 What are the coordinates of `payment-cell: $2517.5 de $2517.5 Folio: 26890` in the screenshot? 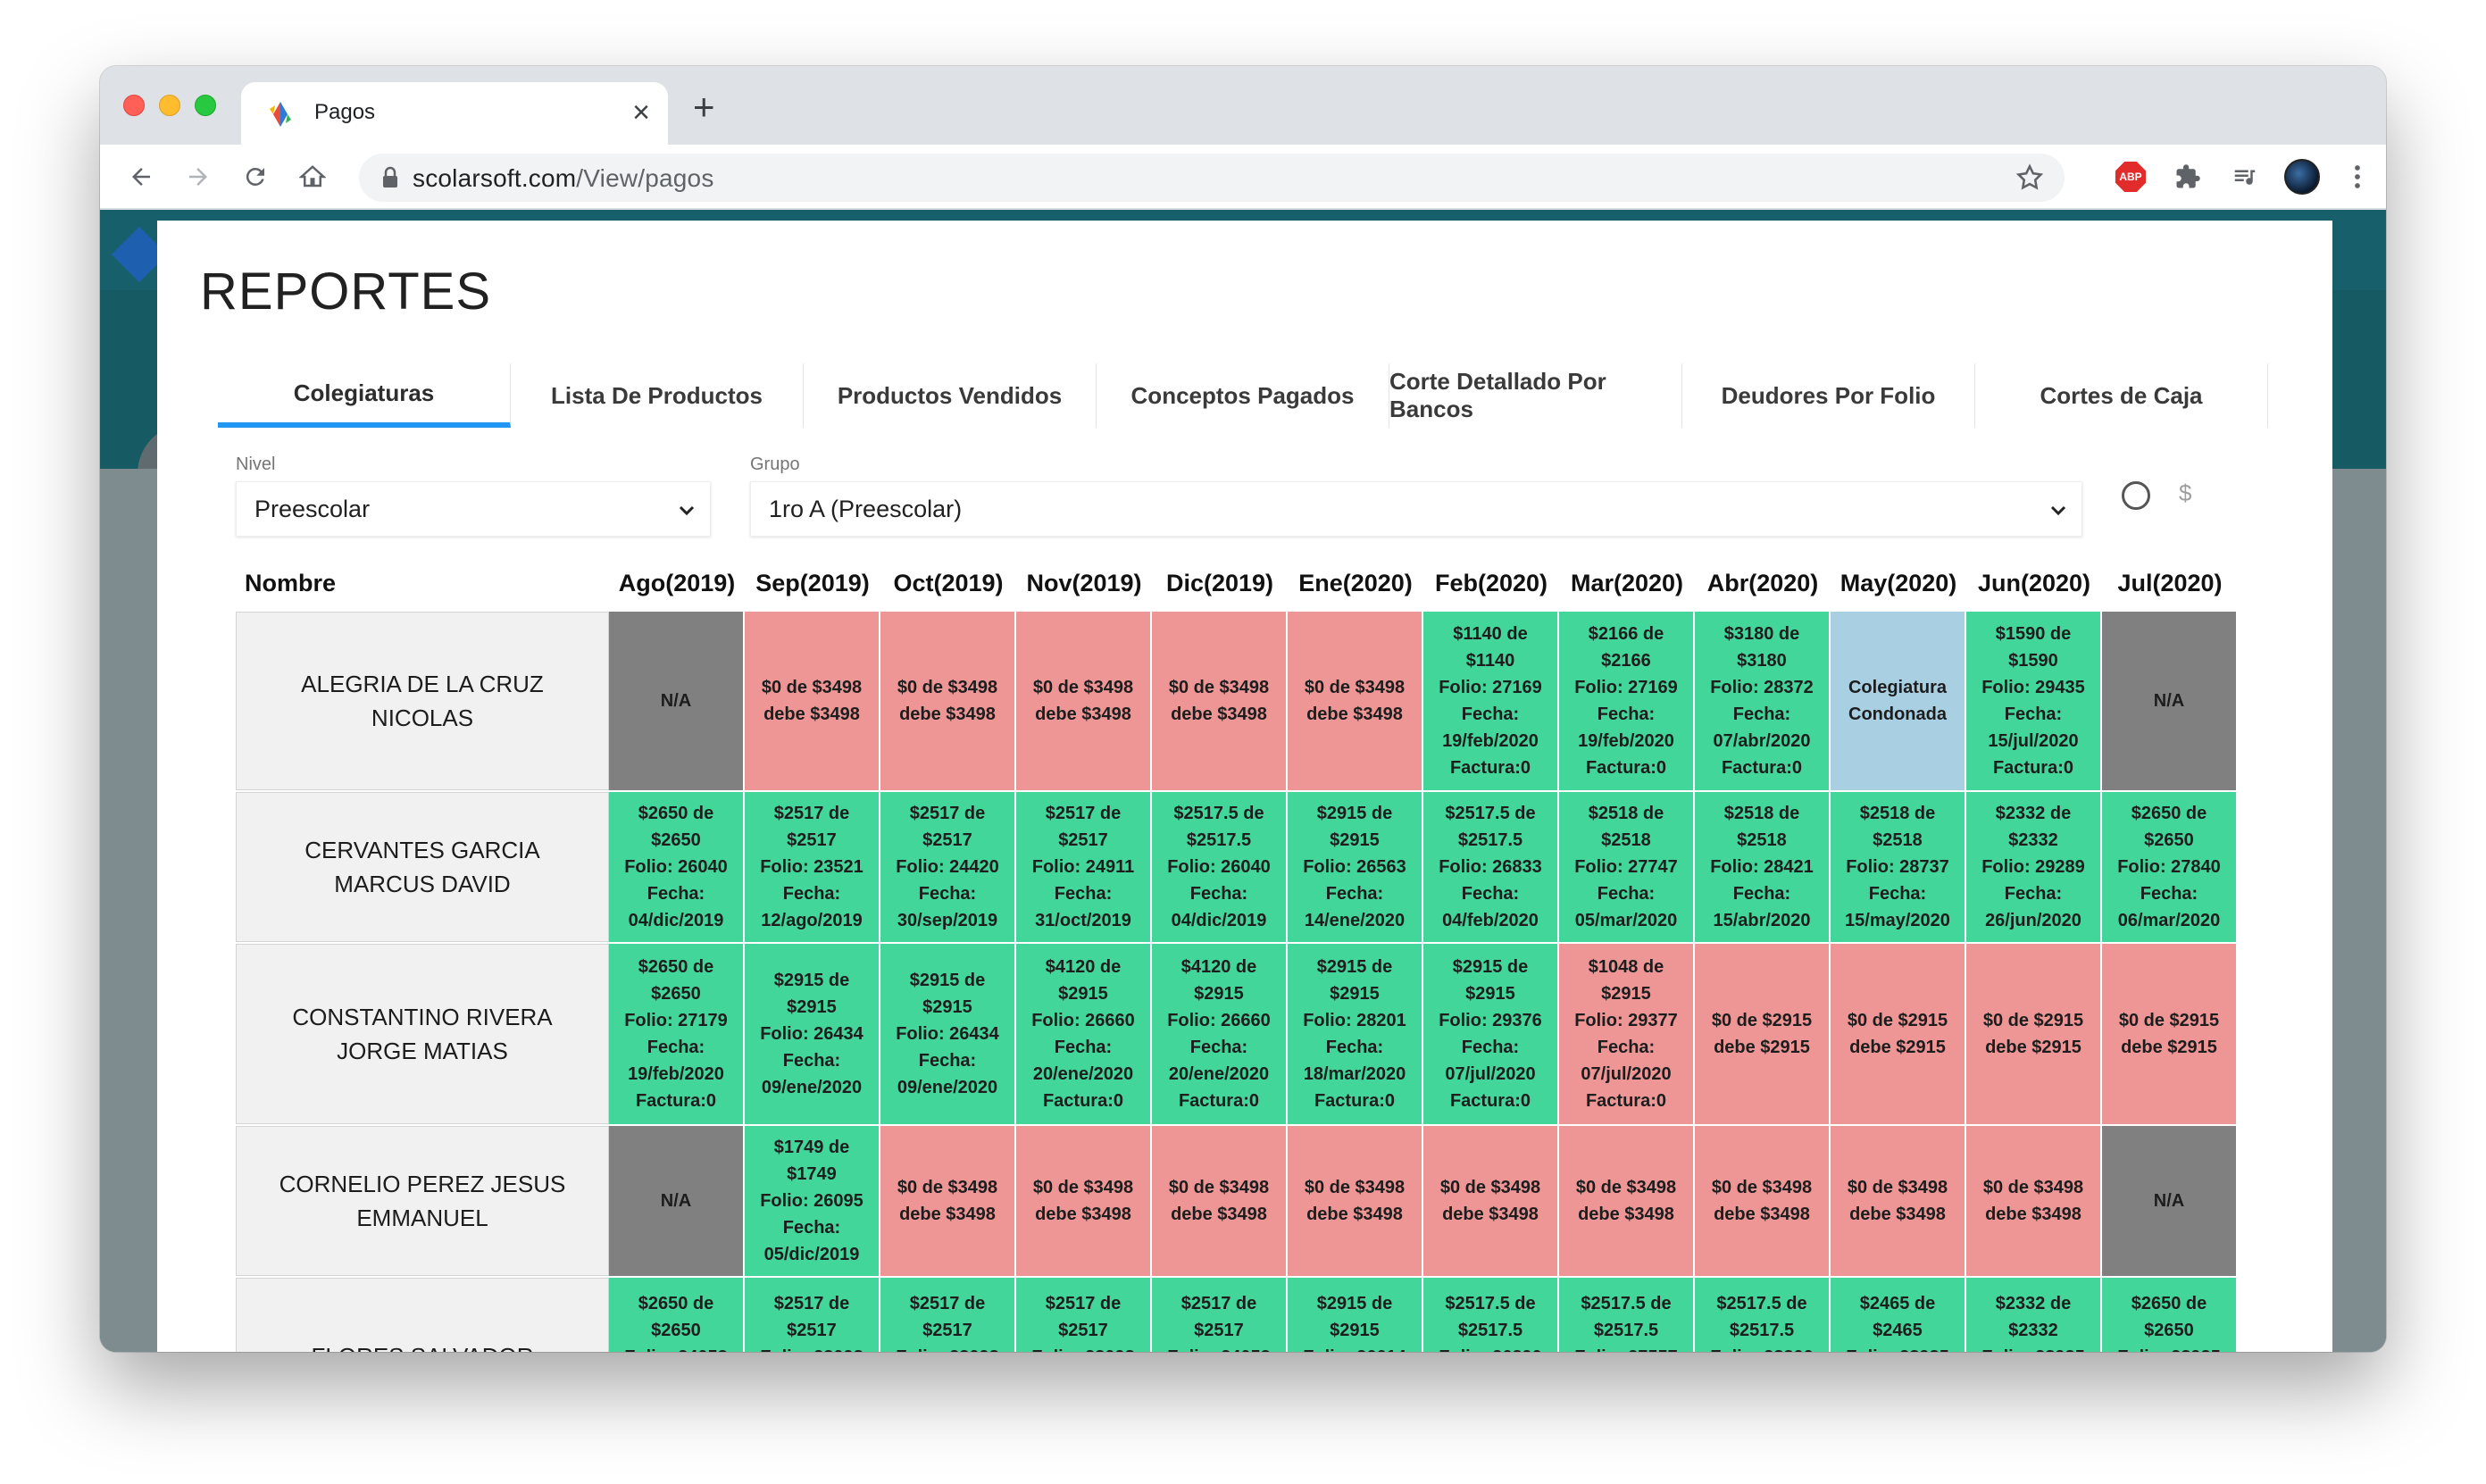 It's located at (1491, 1315).